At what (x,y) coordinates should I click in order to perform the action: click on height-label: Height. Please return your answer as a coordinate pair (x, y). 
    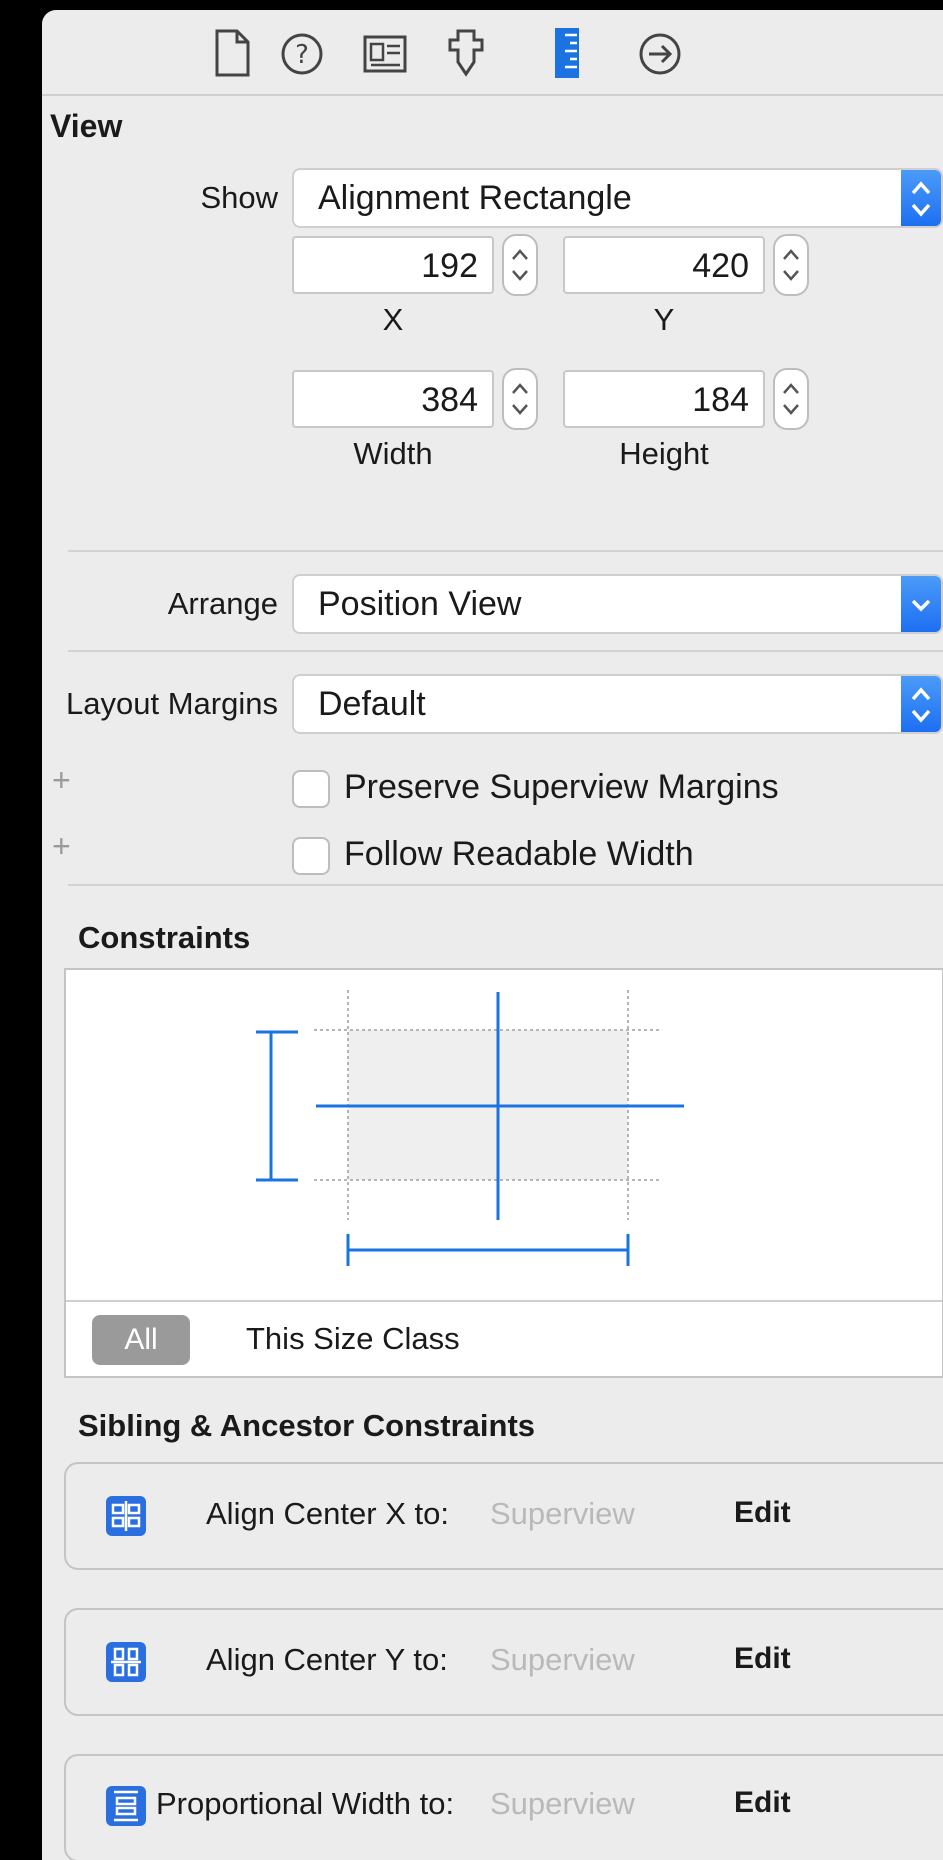
    Looking at the image, I should click on (664, 453).